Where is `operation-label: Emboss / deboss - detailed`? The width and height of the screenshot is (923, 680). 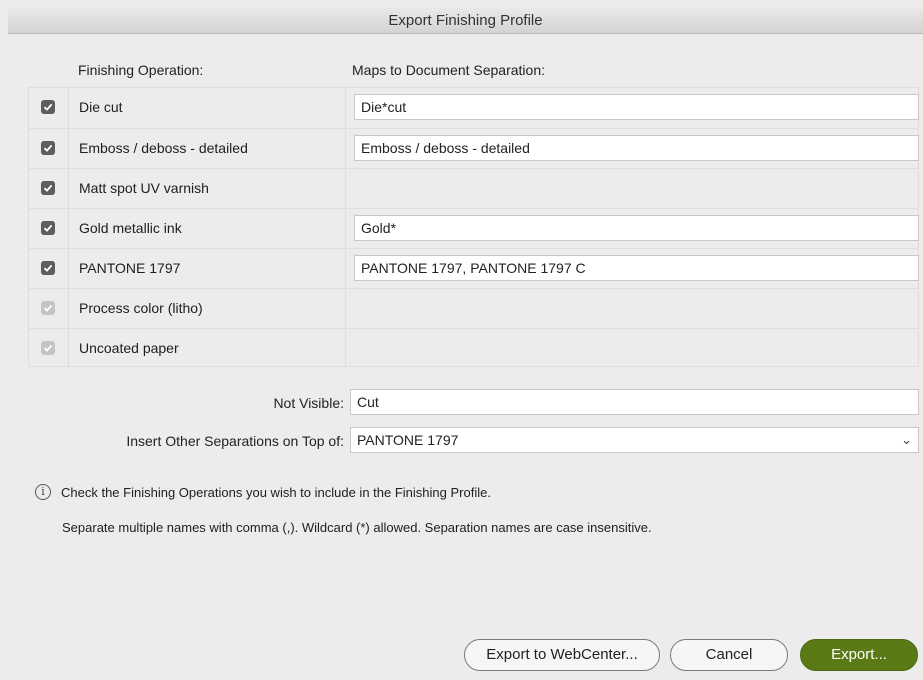 operation-label: Emboss / deboss - detailed is located at coordinates (207, 148).